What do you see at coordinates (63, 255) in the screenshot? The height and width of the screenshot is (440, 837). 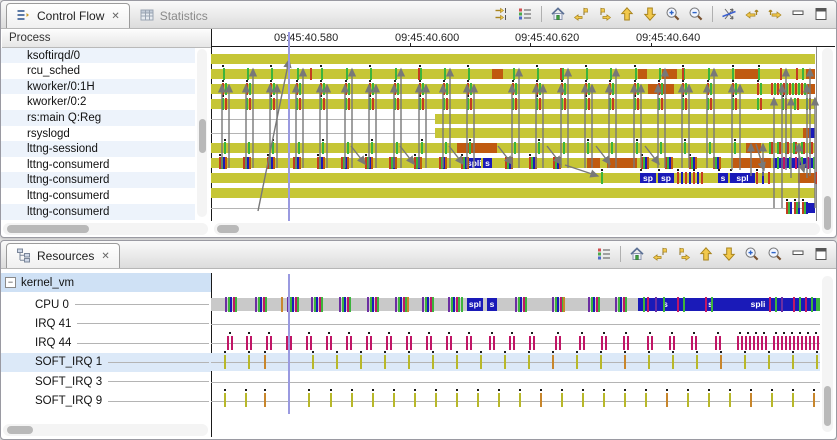 I see `tab-resources: Resources ✕` at bounding box center [63, 255].